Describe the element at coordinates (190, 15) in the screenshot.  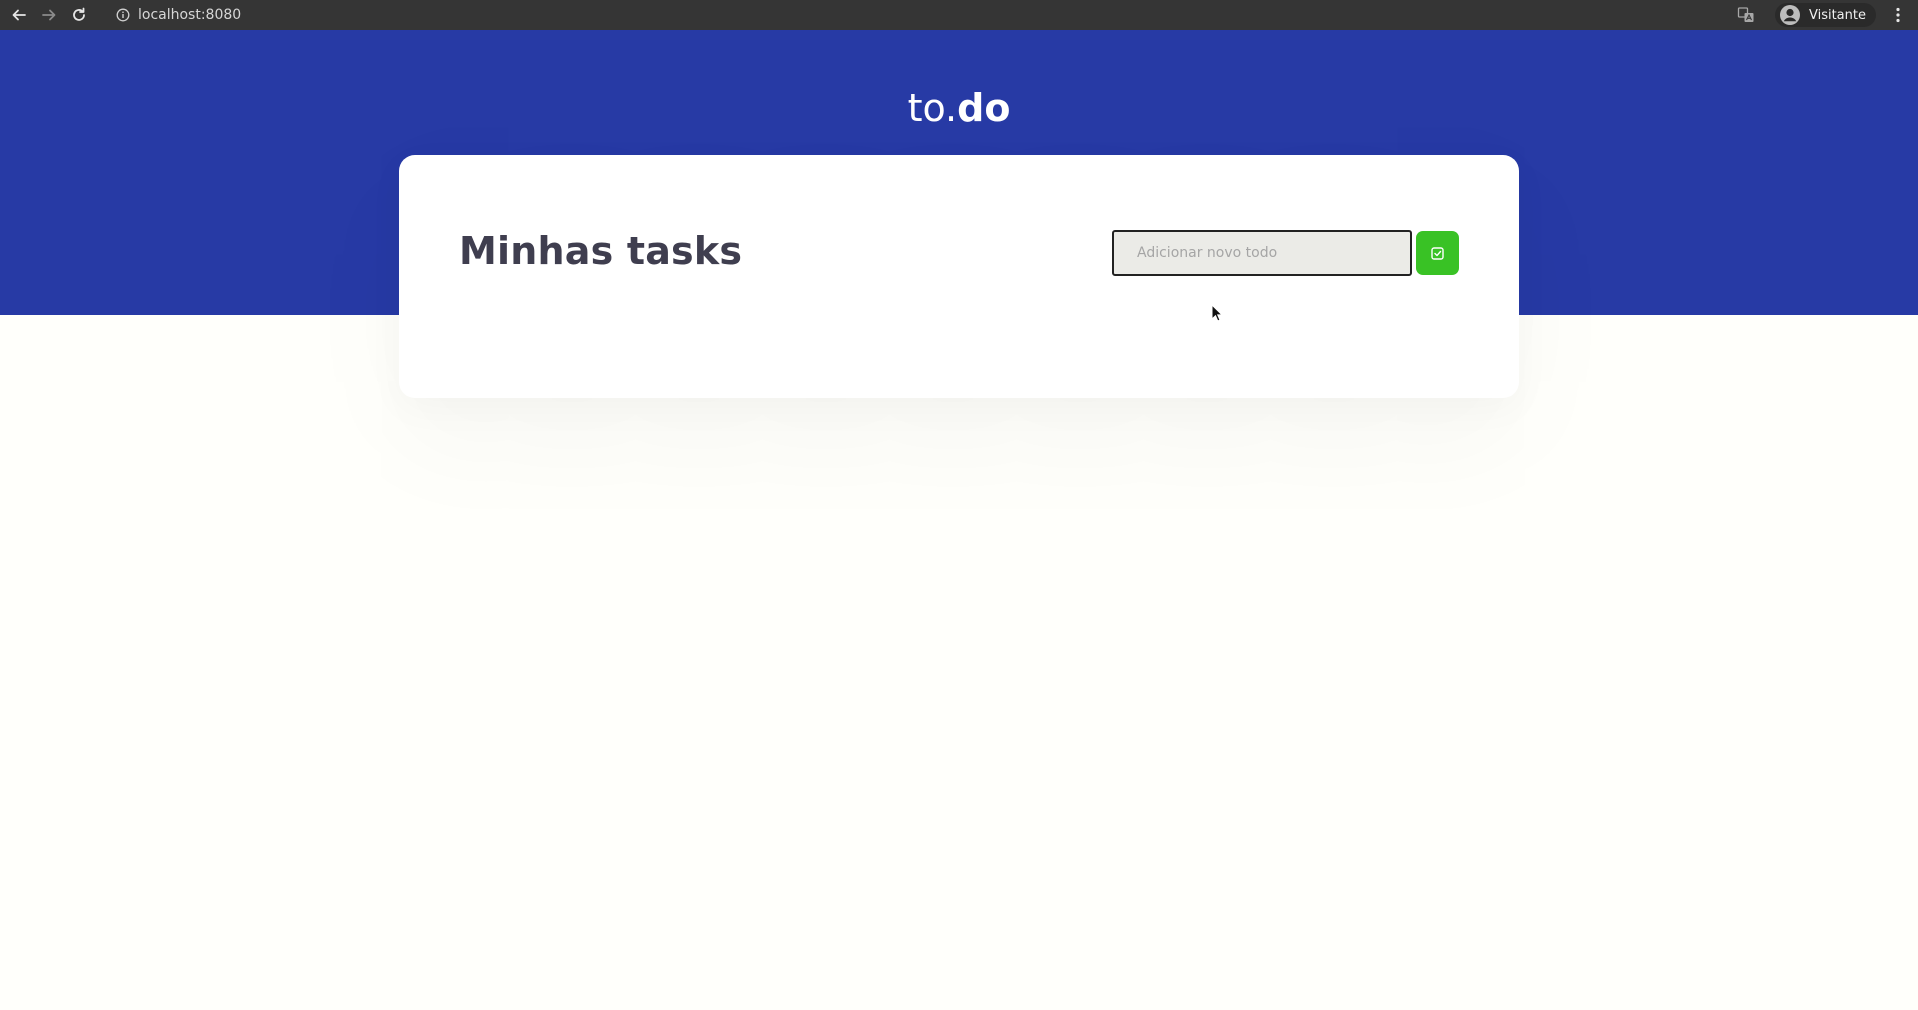
I see `url-text: localhost:8080` at that location.